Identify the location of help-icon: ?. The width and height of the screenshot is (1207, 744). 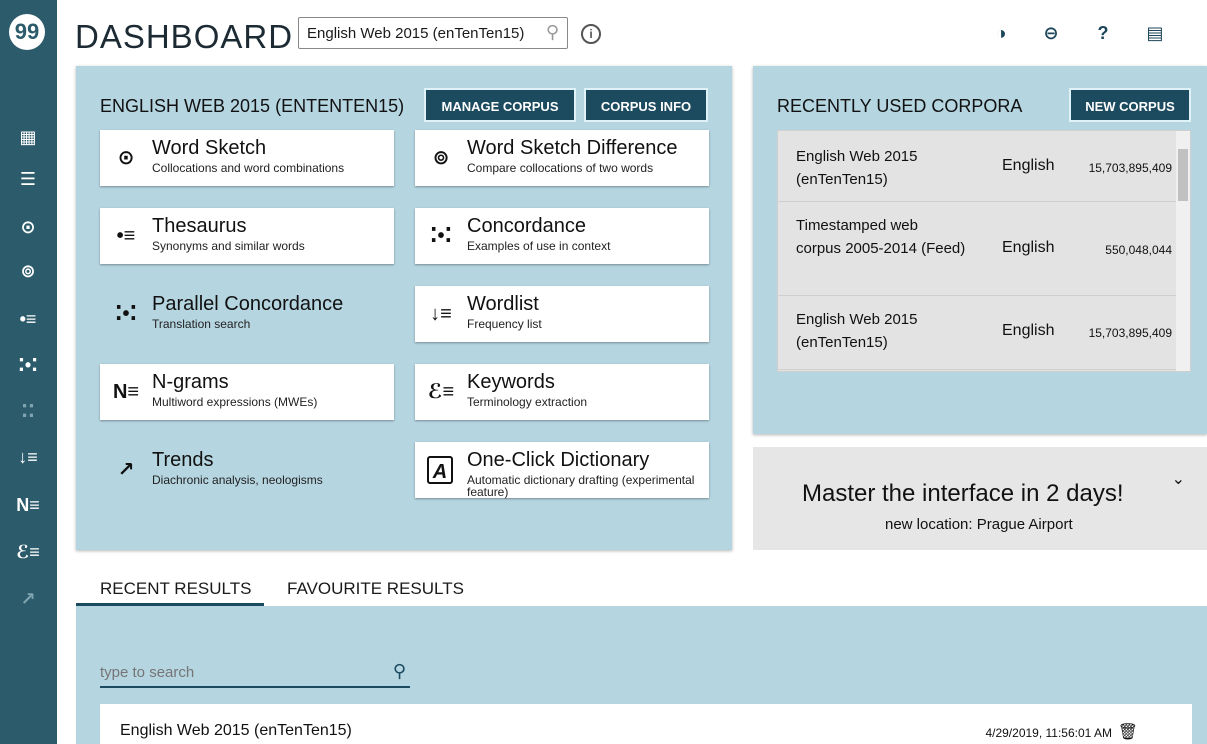
(1103, 33).